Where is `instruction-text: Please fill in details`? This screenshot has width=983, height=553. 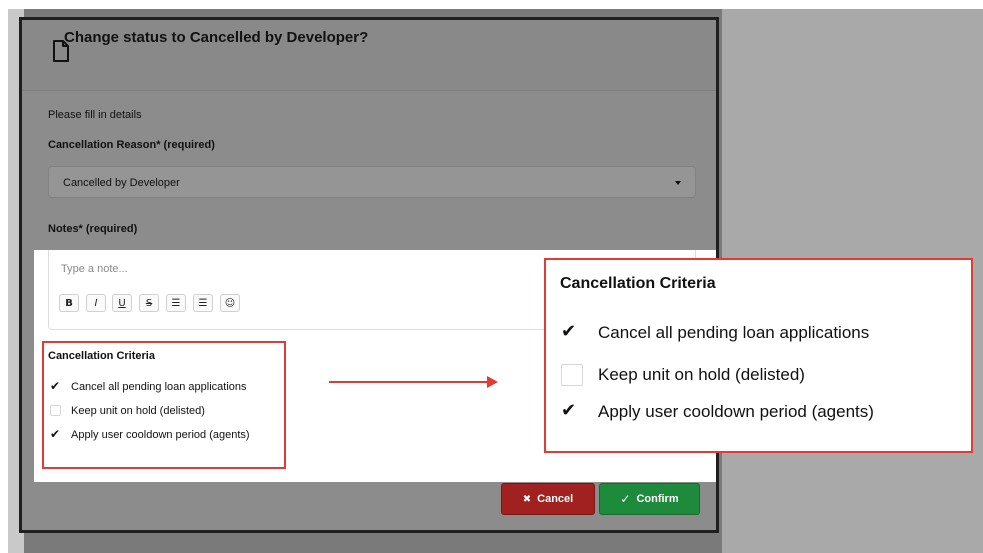 instruction-text: Please fill in details is located at coordinates (95, 115).